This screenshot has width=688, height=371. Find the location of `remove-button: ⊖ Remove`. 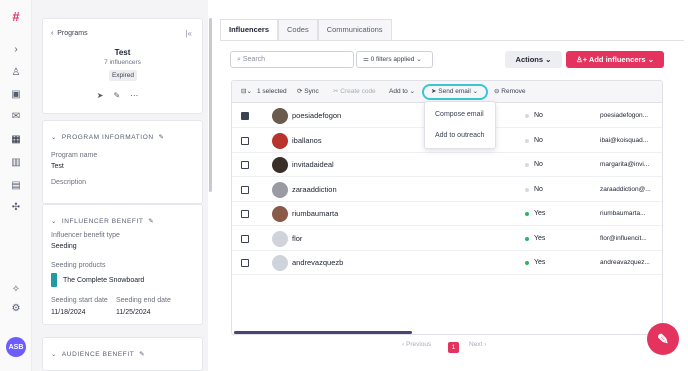

remove-button: ⊖ Remove is located at coordinates (509, 92).